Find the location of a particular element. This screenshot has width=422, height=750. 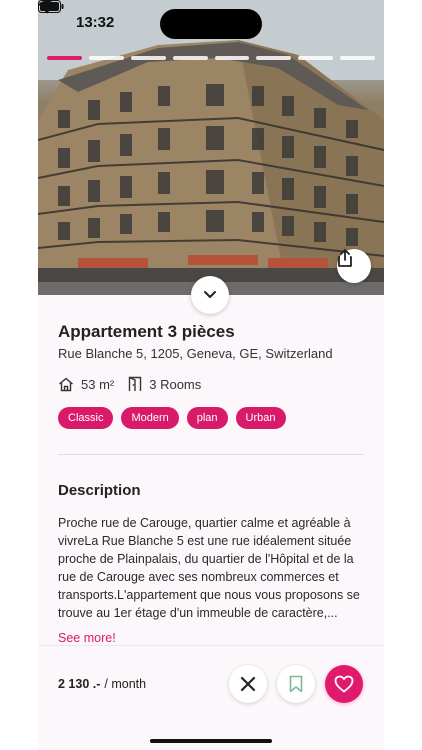

tag-chip: Modern is located at coordinates (150, 418).